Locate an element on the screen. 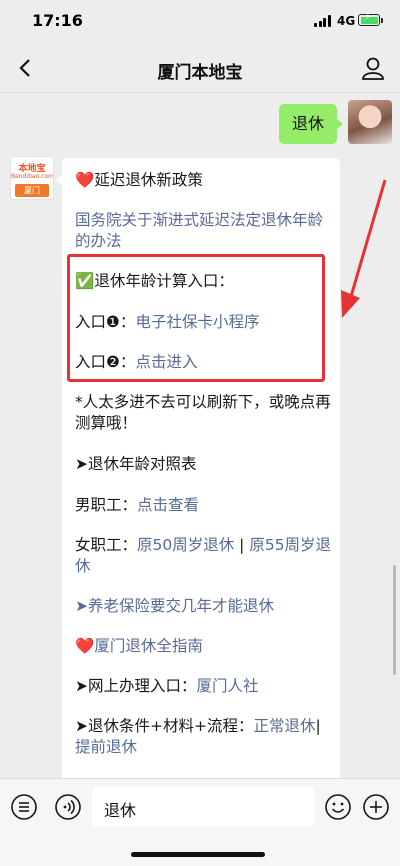 The image size is (400, 866). chat-title: 厦门本地宝 is located at coordinates (200, 73).